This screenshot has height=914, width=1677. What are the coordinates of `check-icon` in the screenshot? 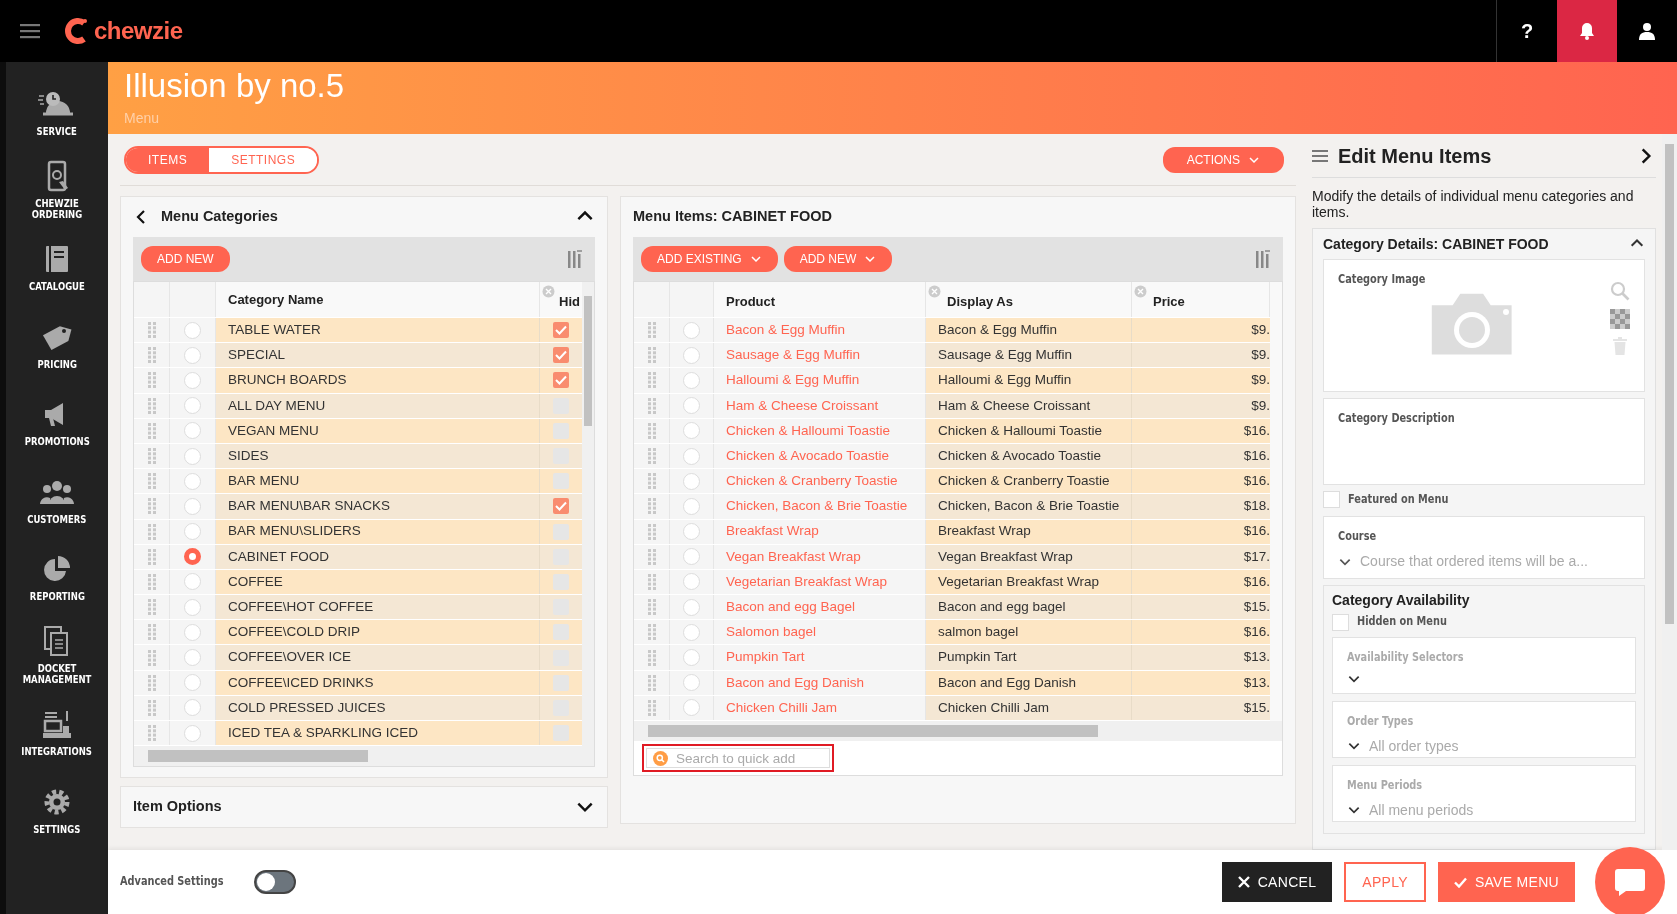 It's located at (1460, 882).